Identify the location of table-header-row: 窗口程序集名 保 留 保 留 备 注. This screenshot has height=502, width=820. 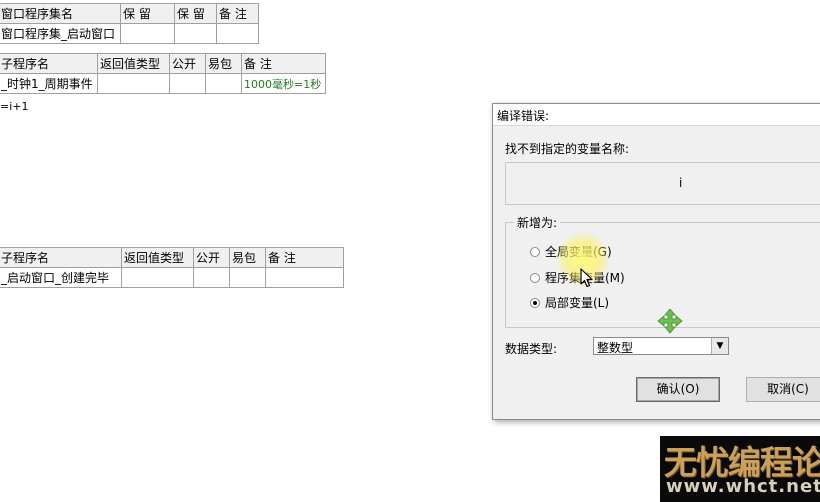
(129, 13).